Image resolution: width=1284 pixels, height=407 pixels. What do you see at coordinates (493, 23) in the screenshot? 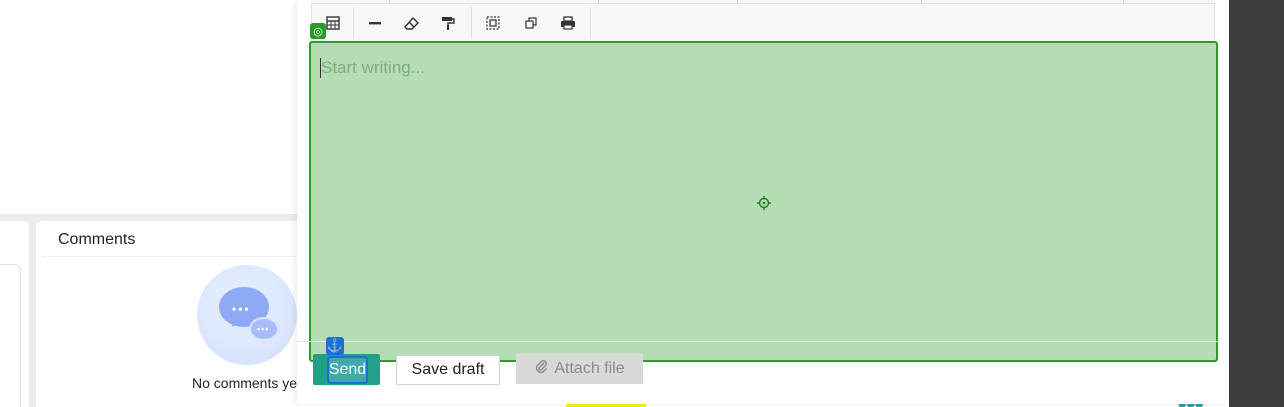
I see `select-all-icon` at bounding box center [493, 23].